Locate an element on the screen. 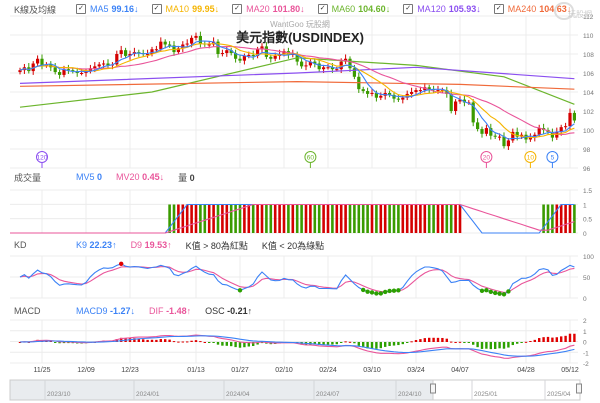  dif-indicator: DIF -1.48↑ is located at coordinates (170, 311).